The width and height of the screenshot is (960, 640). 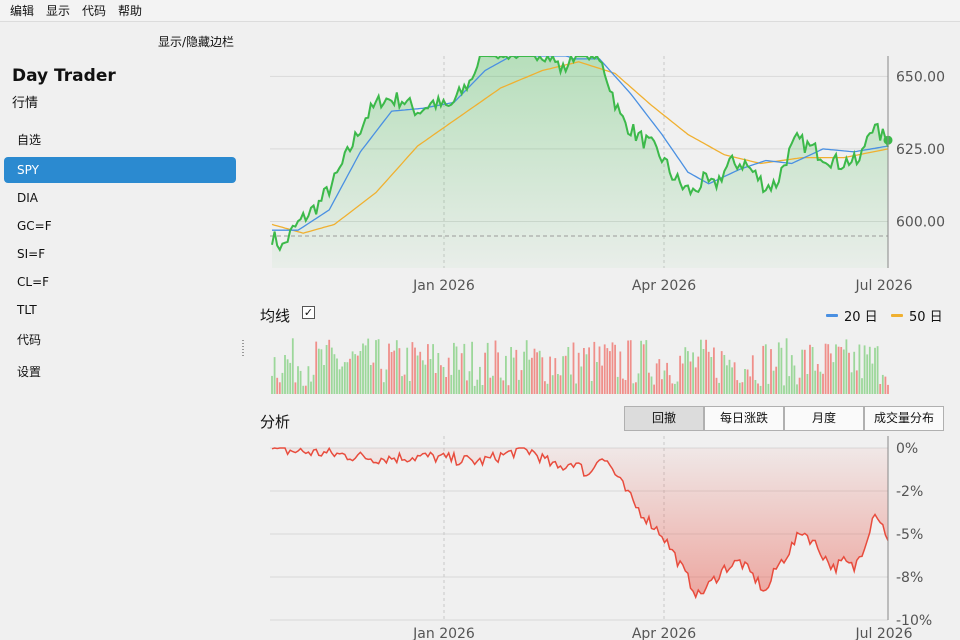 What do you see at coordinates (920, 150) in the screenshot?
I see `y-tick-label: 625.00` at bounding box center [920, 150].